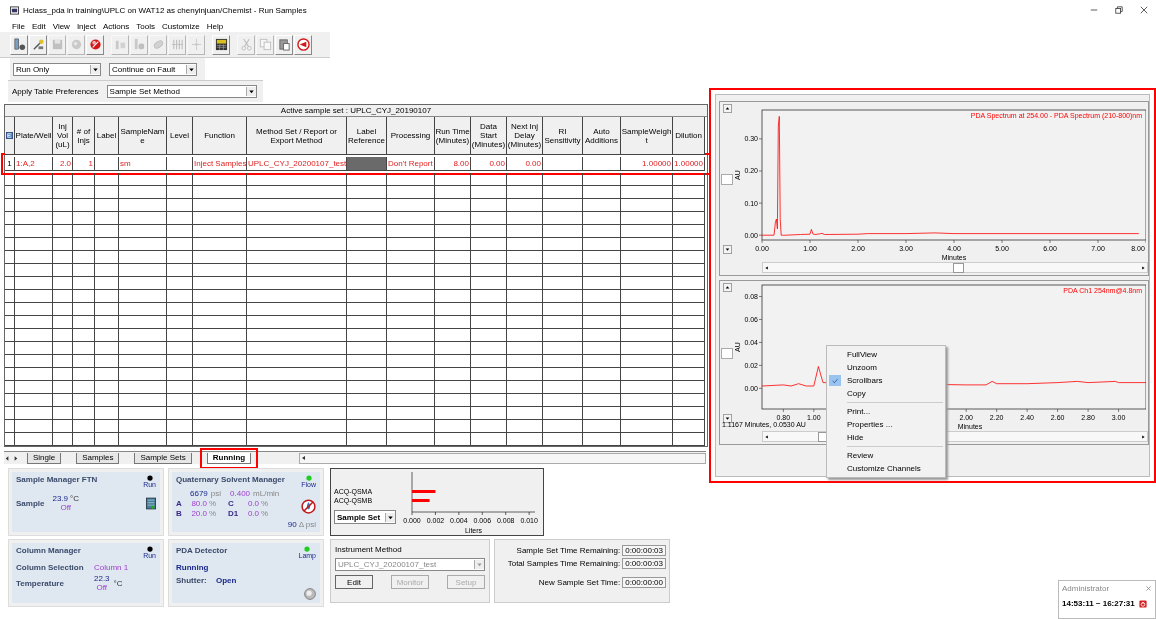 The width and height of the screenshot is (1156, 619). Describe the element at coordinates (862, 367) in the screenshot. I see `menu-item: Unzoom` at that location.